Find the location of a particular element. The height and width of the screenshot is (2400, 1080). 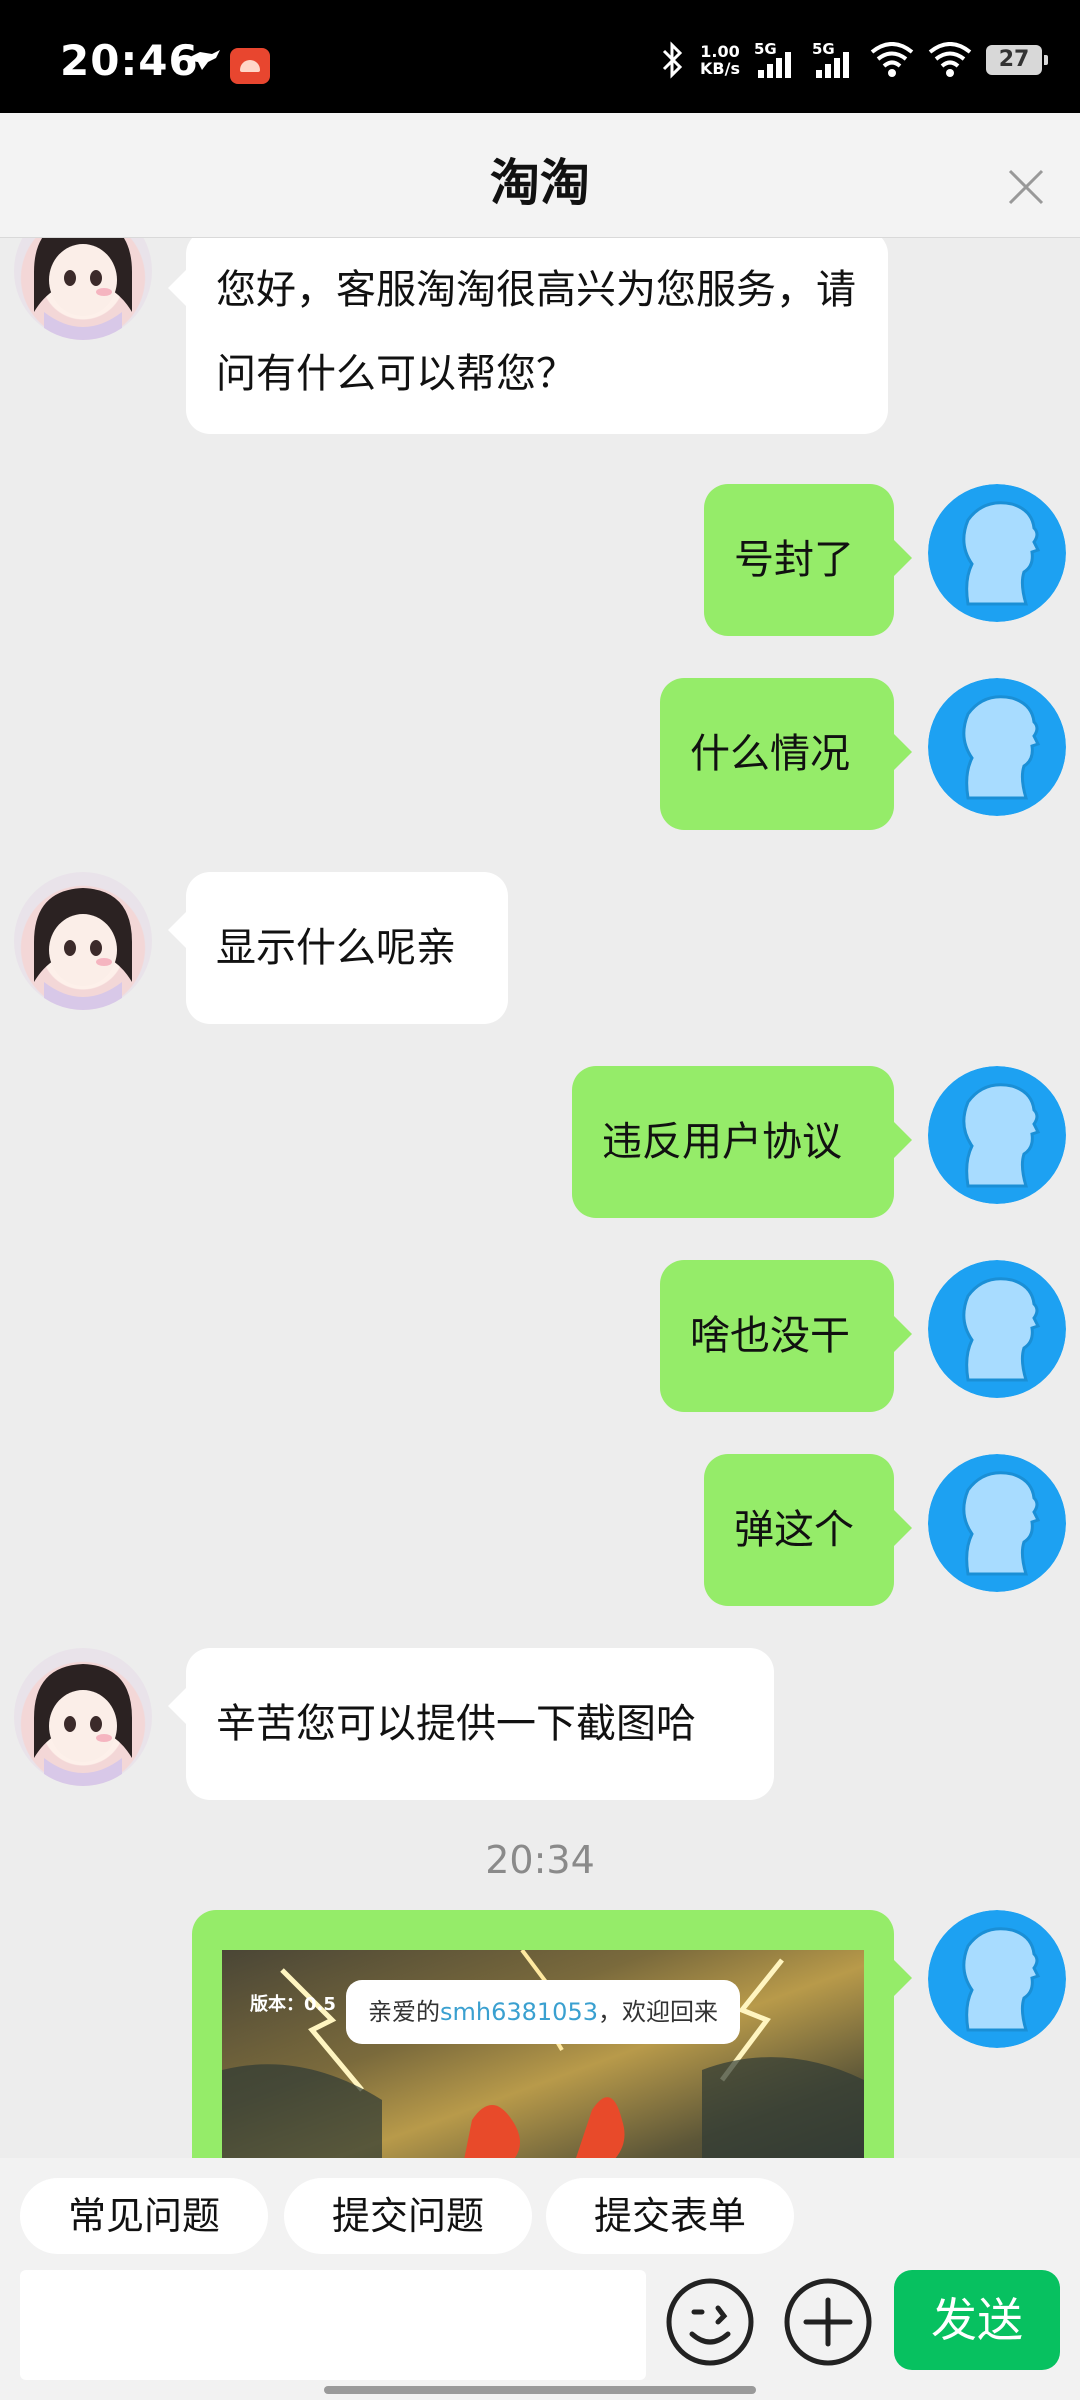

status-indicators: 1.00 KB/s 5G 5G 27 is located at coordinates (854, 60).